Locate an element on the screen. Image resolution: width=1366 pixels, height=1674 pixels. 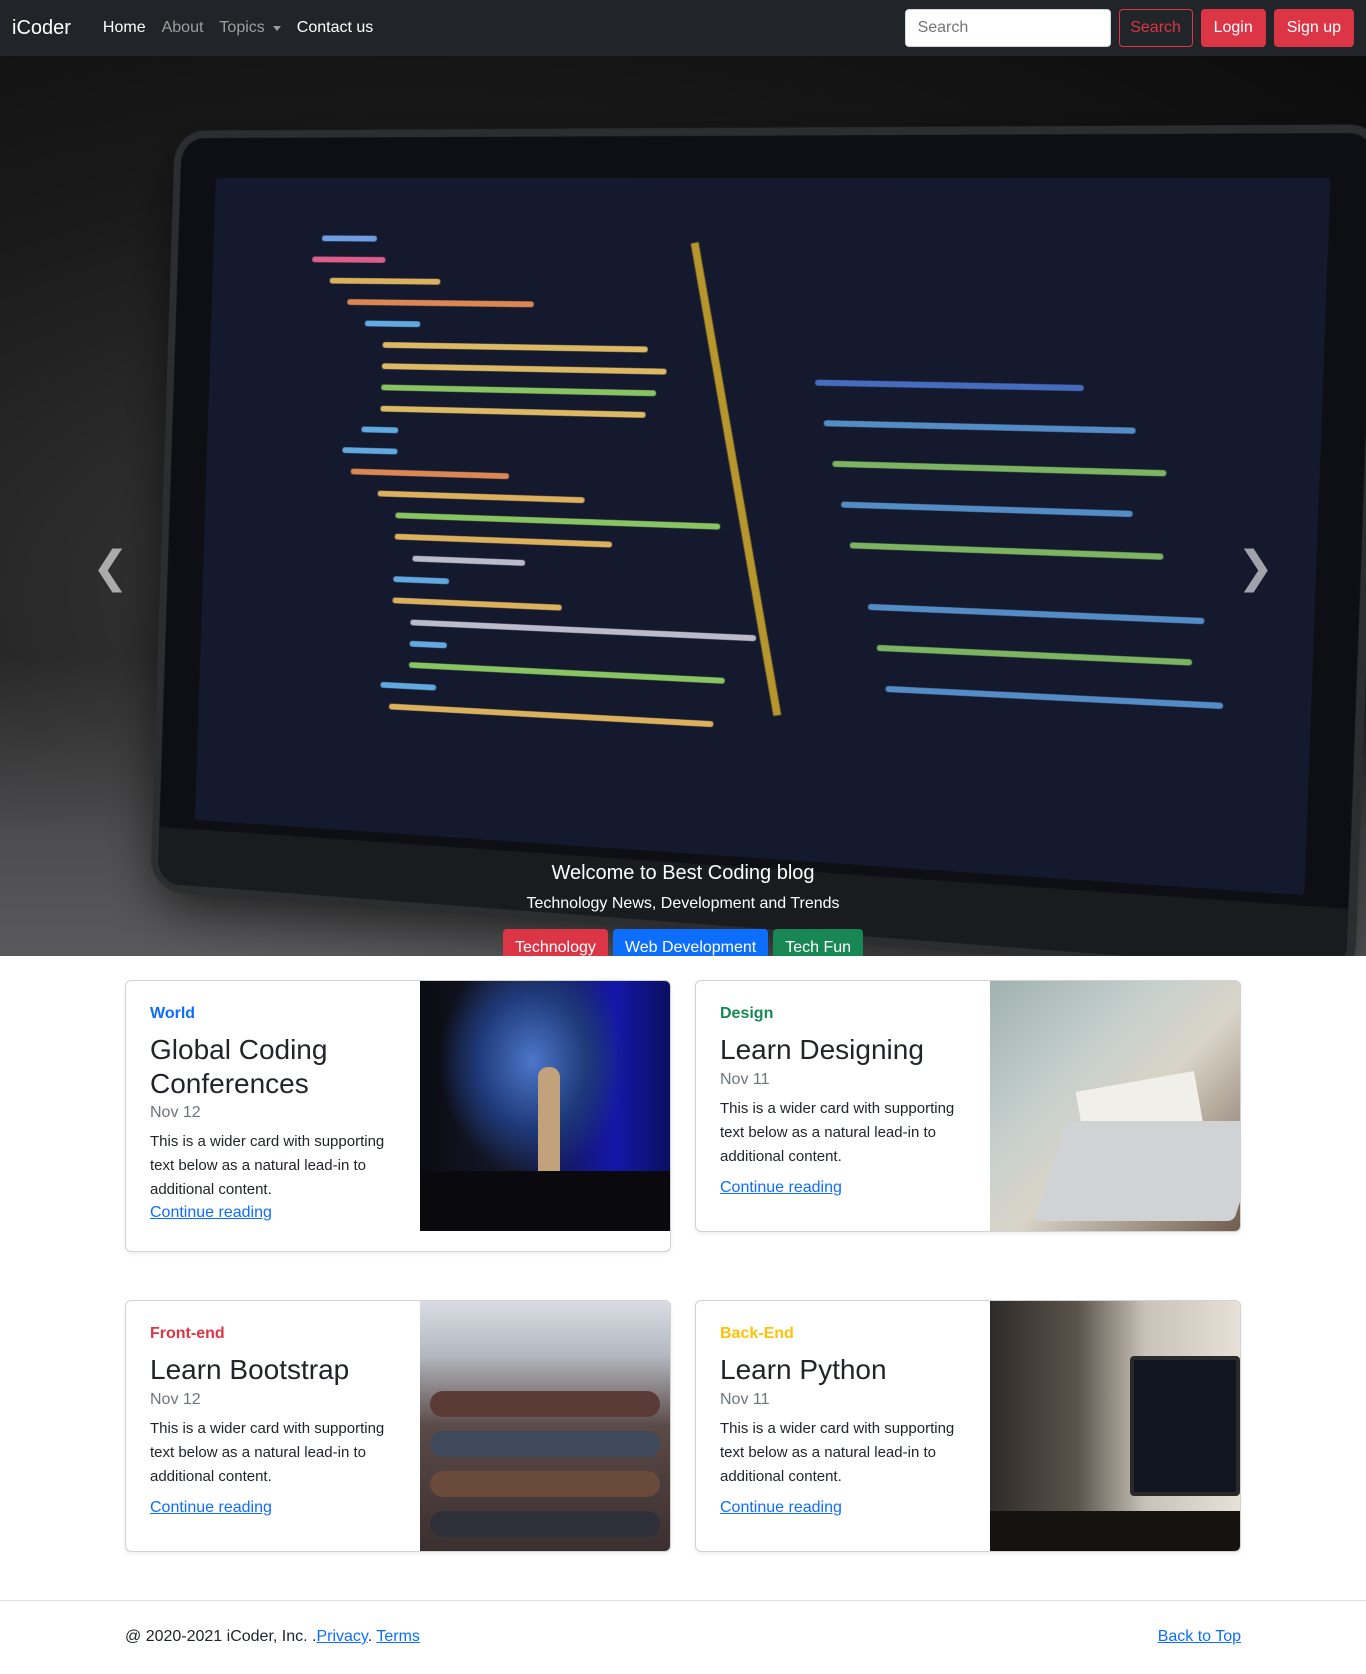
nav-actions: Search Login Sign up is located at coordinates (1129, 28).